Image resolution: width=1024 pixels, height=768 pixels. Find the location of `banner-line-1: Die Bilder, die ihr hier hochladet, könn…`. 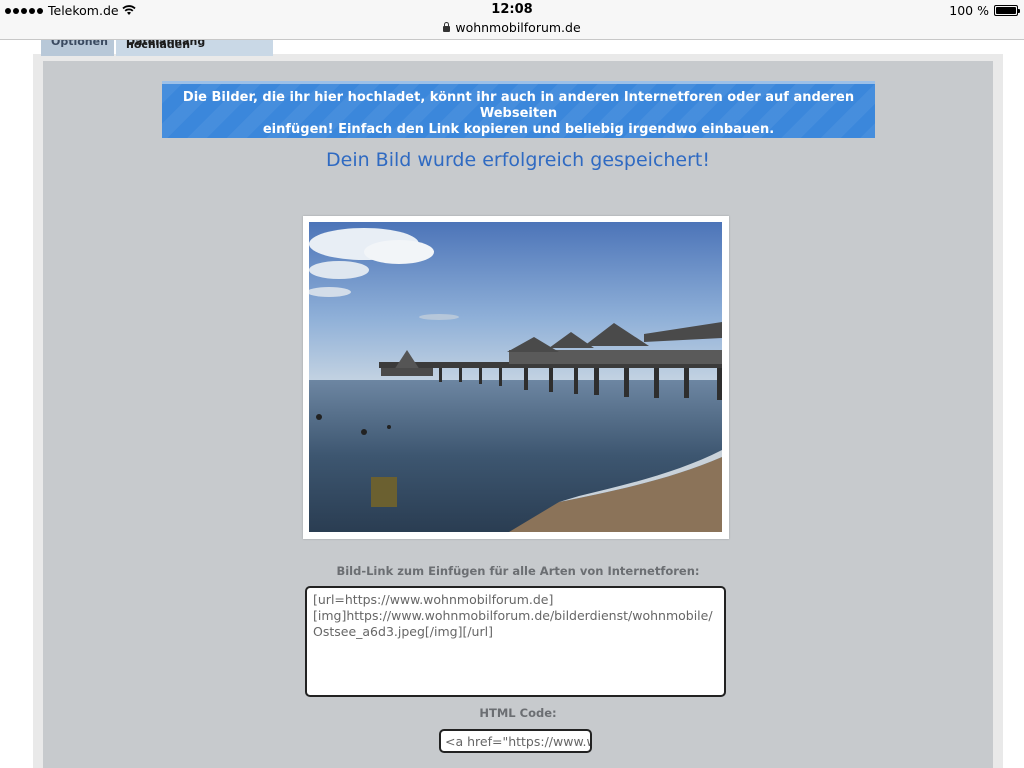

banner-line-1: Die Bilder, die ihr hier hochladet, könn… is located at coordinates (518, 105).